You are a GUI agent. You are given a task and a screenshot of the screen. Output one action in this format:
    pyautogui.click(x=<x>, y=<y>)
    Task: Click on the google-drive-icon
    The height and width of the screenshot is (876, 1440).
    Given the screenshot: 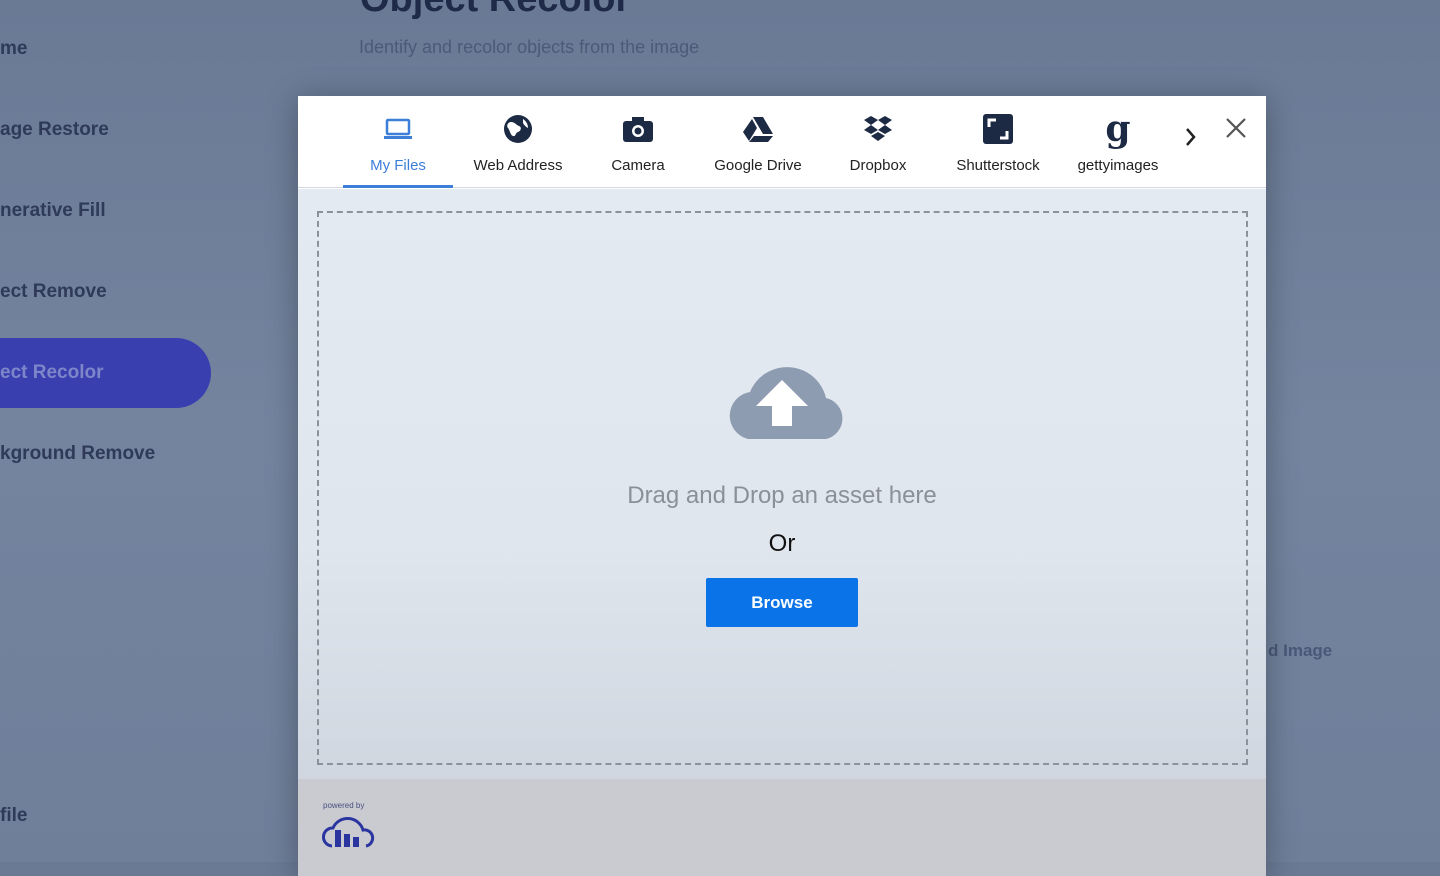 What is the action you would take?
    pyautogui.click(x=758, y=129)
    